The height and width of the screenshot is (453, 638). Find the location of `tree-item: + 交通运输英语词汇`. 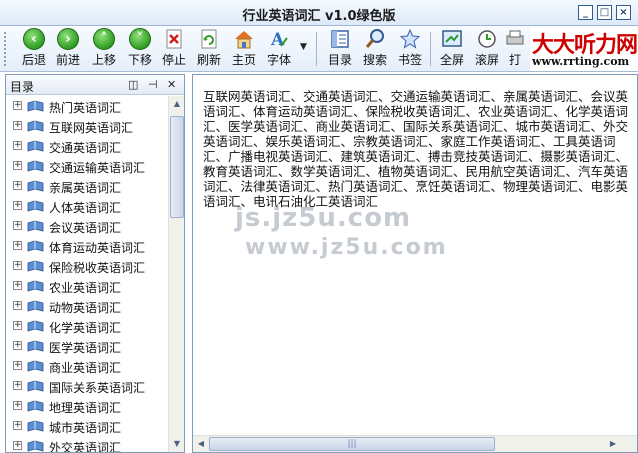

tree-item: + 交通运输英语词汇 is located at coordinates (87, 166).